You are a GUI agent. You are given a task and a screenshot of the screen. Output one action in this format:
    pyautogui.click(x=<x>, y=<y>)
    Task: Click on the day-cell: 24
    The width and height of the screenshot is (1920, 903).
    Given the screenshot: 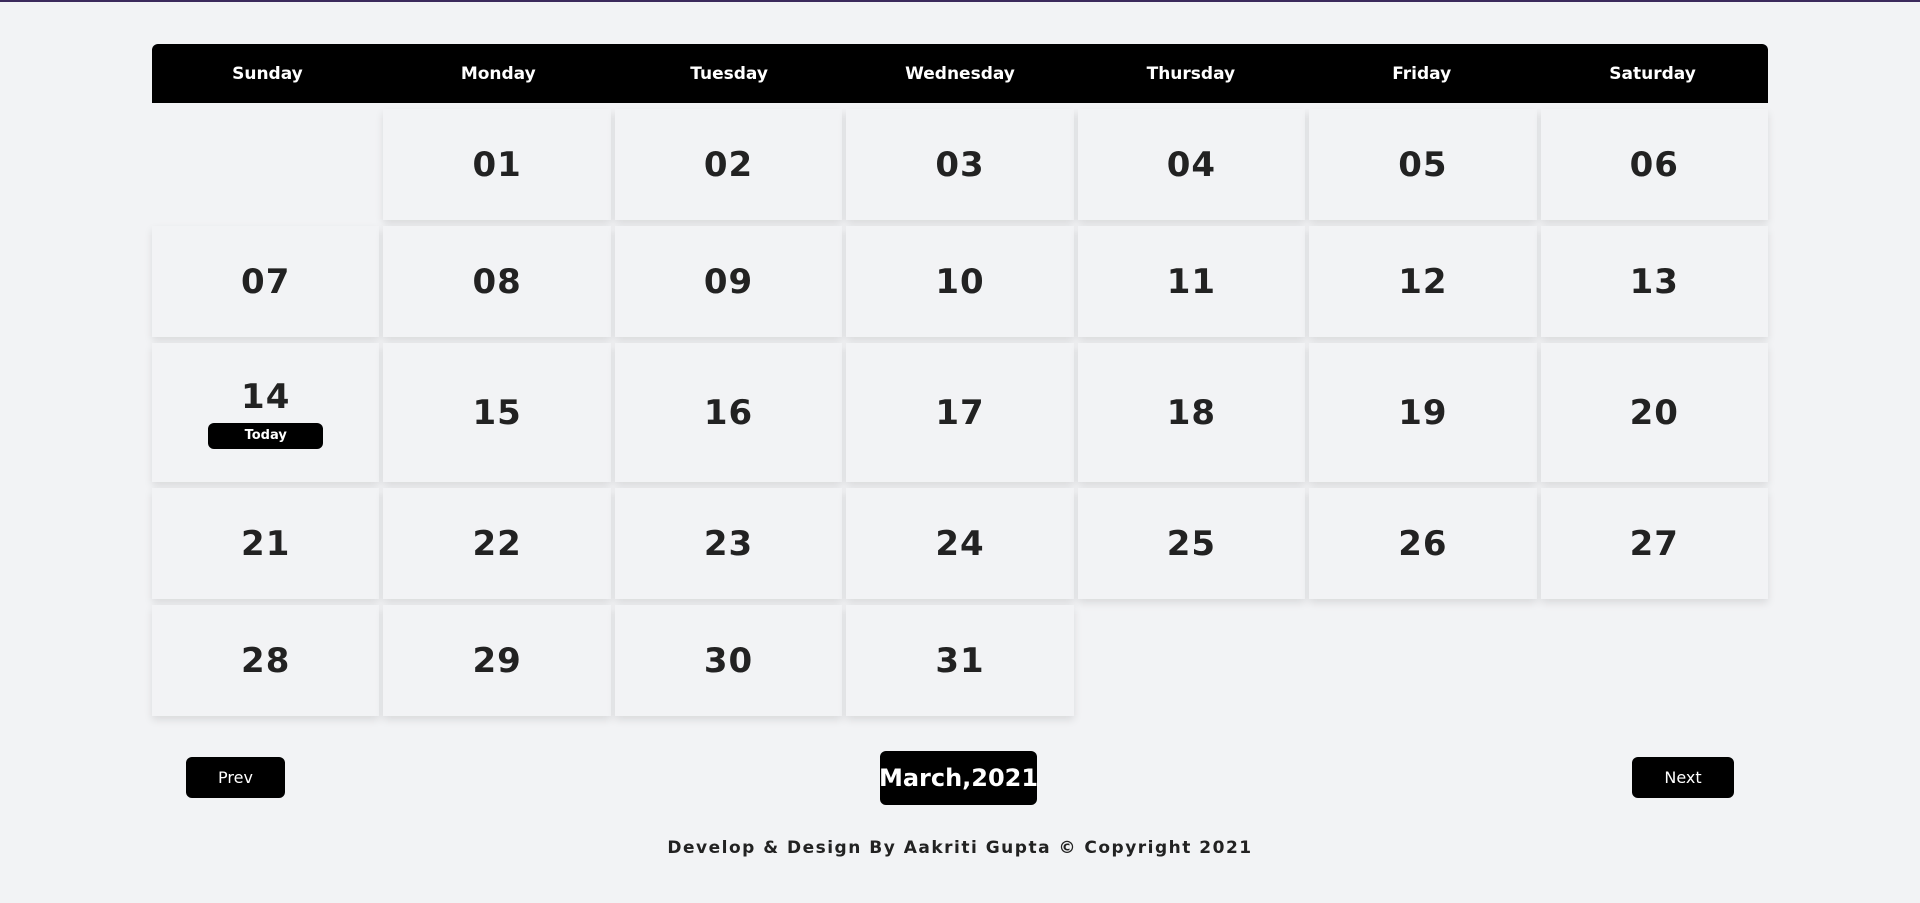 What is the action you would take?
    pyautogui.click(x=960, y=543)
    